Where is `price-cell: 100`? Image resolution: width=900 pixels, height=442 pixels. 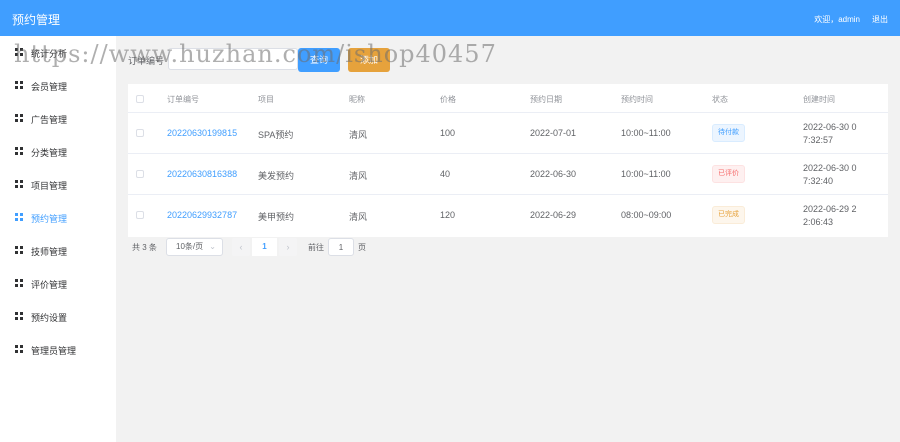
price-cell: 100 is located at coordinates (448, 133).